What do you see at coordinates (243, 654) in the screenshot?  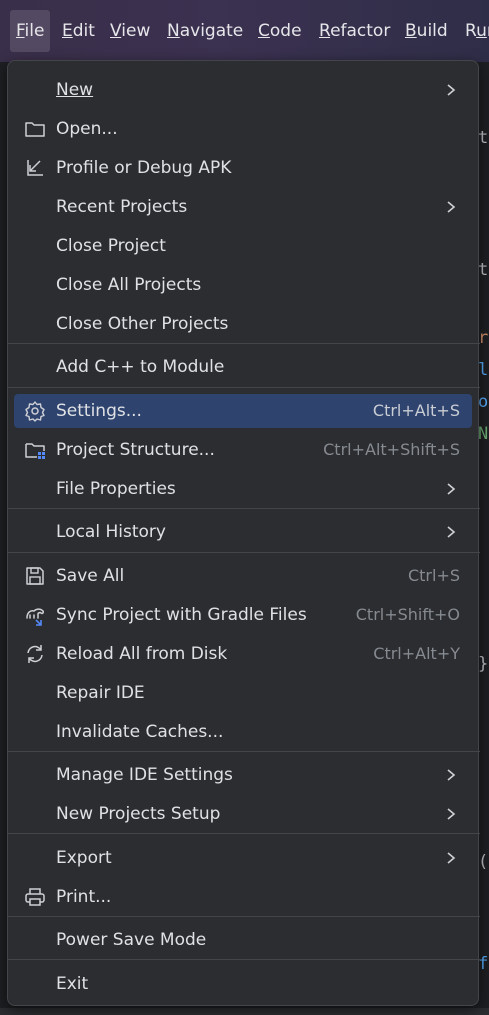 I see `menu-item-reload-disk: Reload All from Disk Ctrl+Alt+Y` at bounding box center [243, 654].